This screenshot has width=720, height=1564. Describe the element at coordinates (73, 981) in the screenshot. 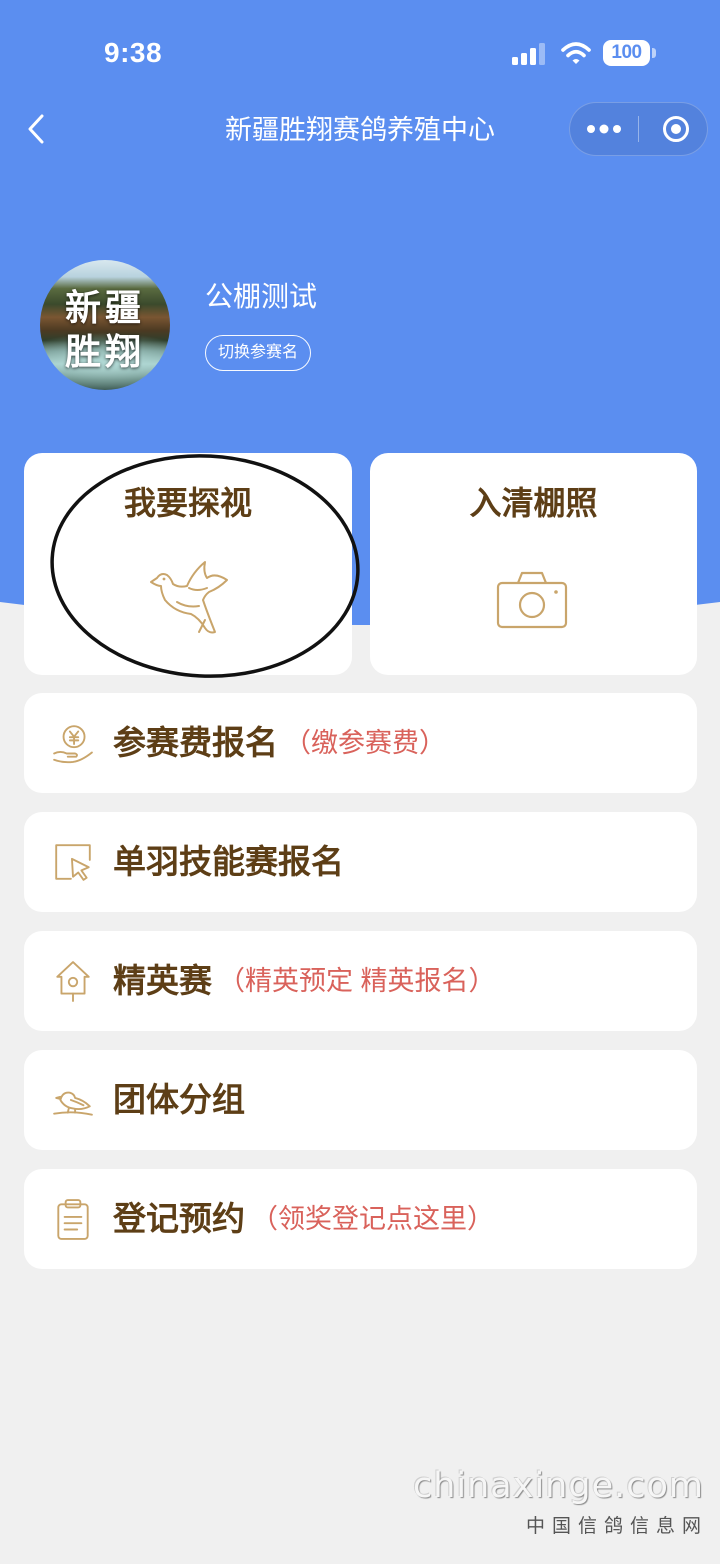

I see `birdhouse-icon` at that location.